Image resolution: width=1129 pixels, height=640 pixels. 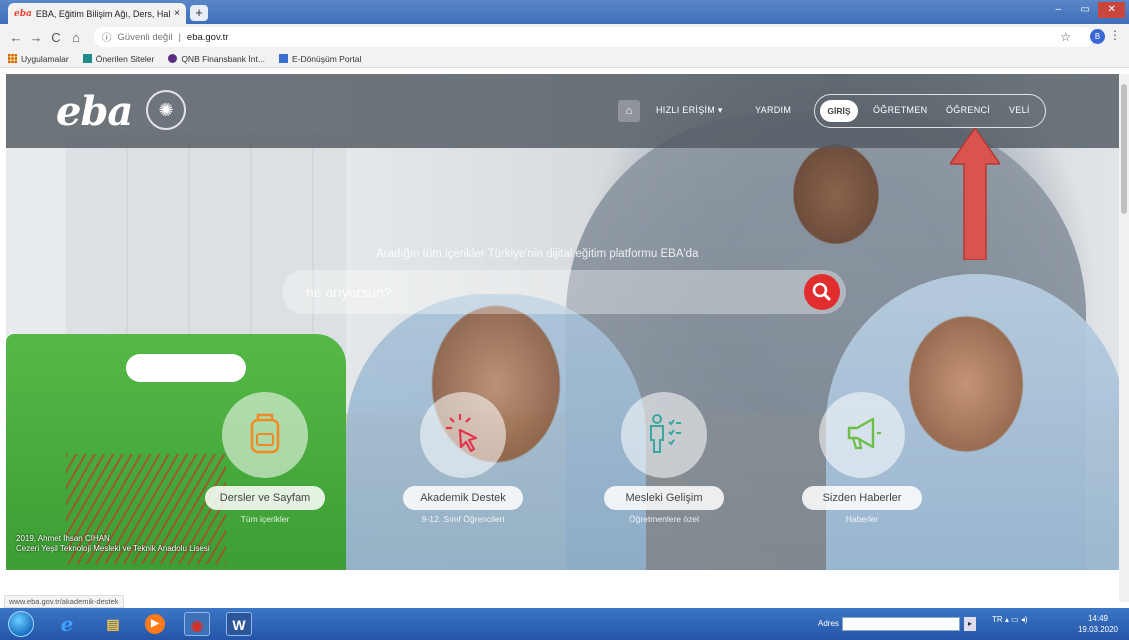 What do you see at coordinates (664, 498) in the screenshot?
I see `feature-label: Mesleki Gelişim` at bounding box center [664, 498].